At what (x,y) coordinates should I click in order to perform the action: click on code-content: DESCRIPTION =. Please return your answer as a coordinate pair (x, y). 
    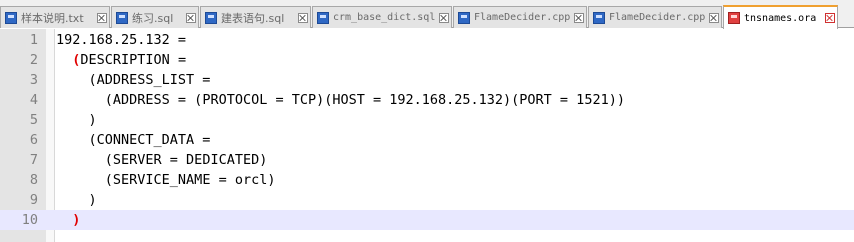
    Looking at the image, I should click on (133, 60).